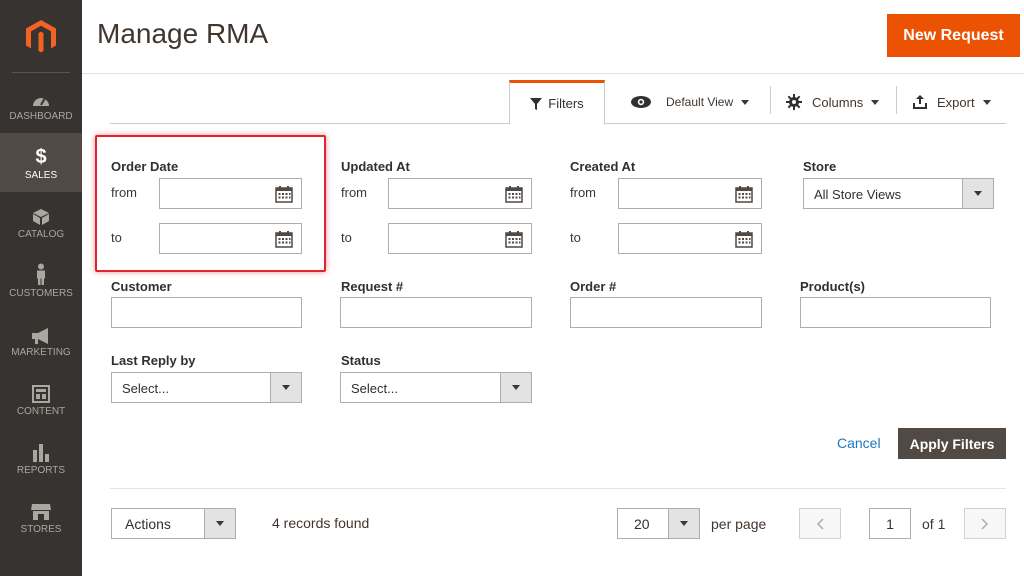  What do you see at coordinates (739, 524) in the screenshot?
I see `per-page-label: per page` at bounding box center [739, 524].